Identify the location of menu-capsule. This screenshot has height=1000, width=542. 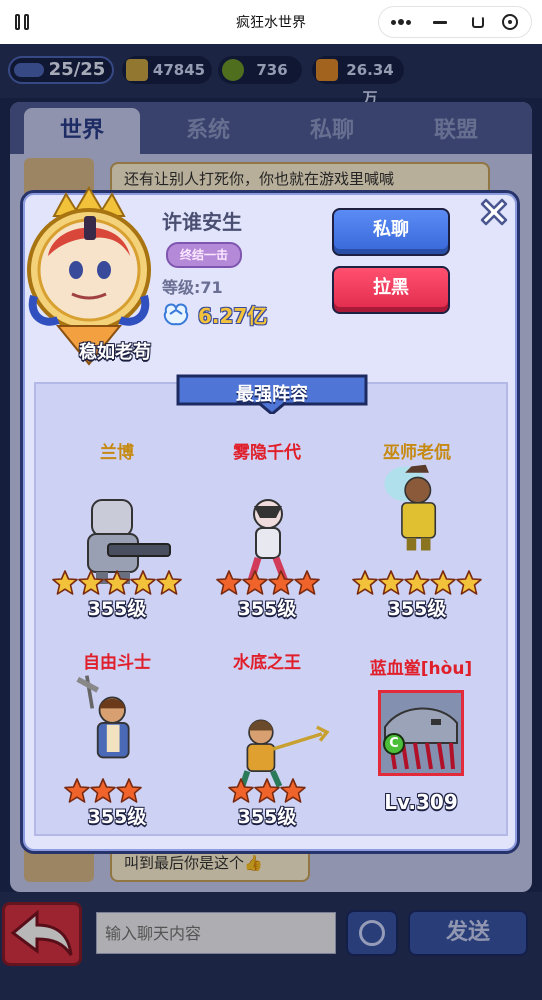
(455, 22).